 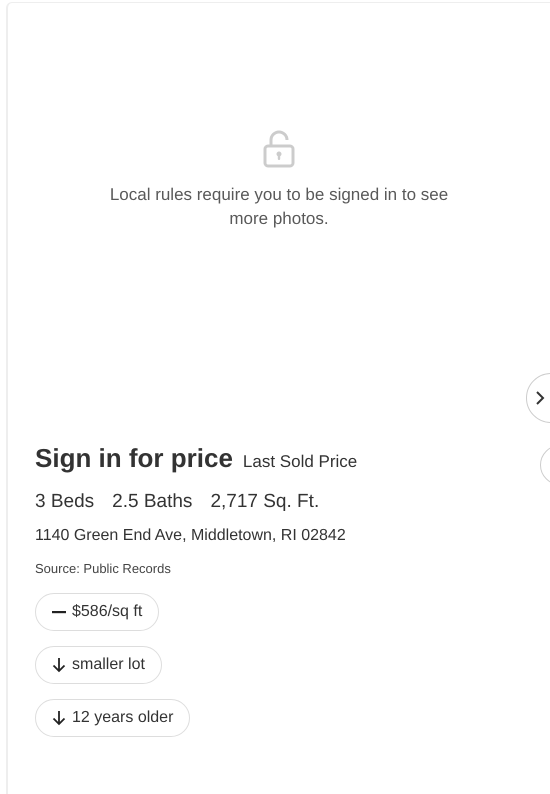 What do you see at coordinates (108, 665) in the screenshot?
I see `insight-text: smaller lot` at bounding box center [108, 665].